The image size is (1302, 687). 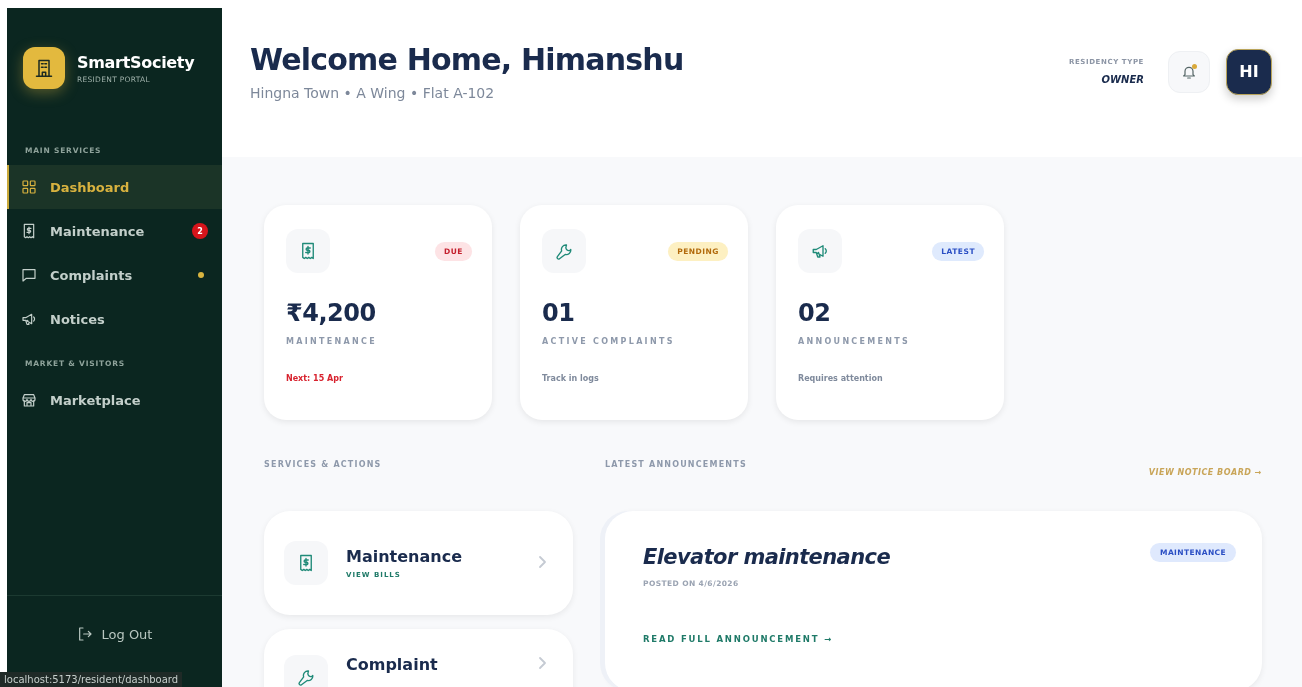 What do you see at coordinates (820, 251) in the screenshot?
I see `megaphone-icon` at bounding box center [820, 251].